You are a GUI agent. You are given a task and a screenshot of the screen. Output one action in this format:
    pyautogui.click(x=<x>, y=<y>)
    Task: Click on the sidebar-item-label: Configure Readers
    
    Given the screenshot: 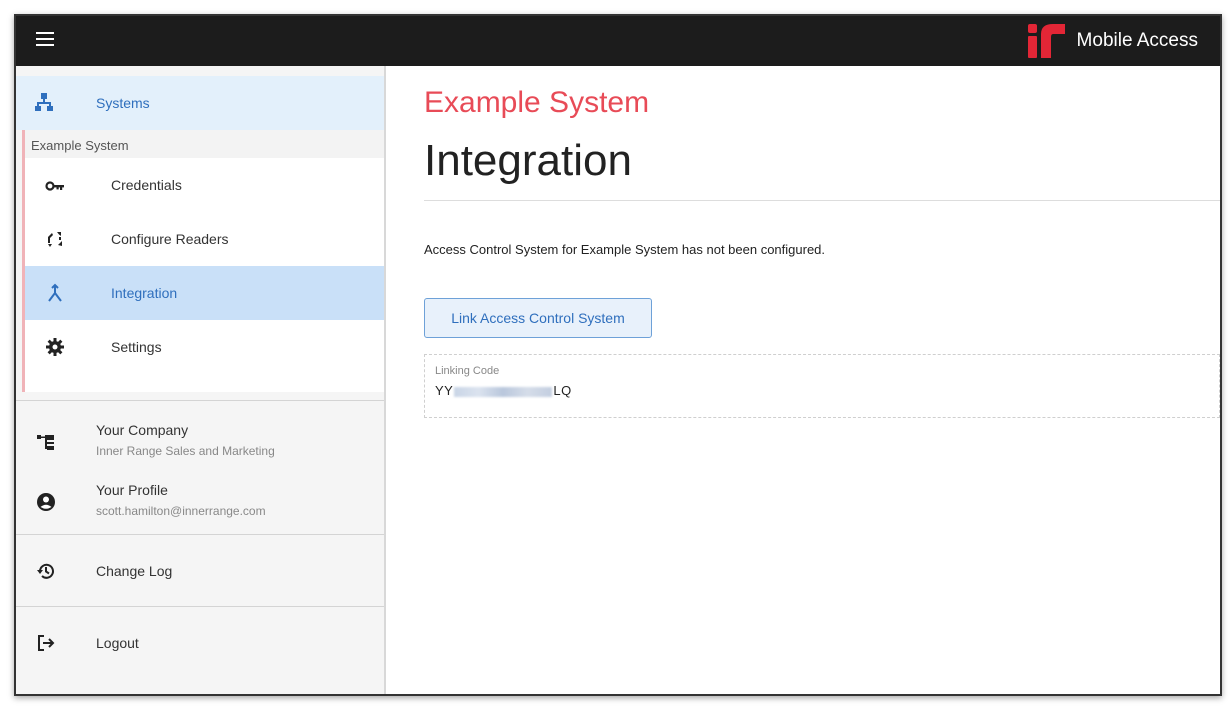 What is the action you would take?
    pyautogui.click(x=170, y=239)
    